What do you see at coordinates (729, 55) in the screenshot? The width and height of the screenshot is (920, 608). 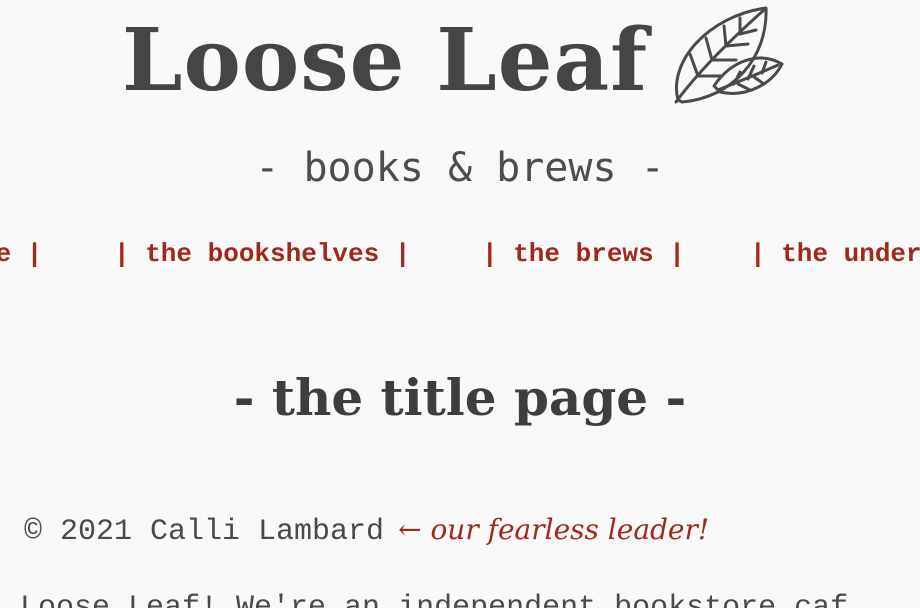 I see `leaf-icon` at bounding box center [729, 55].